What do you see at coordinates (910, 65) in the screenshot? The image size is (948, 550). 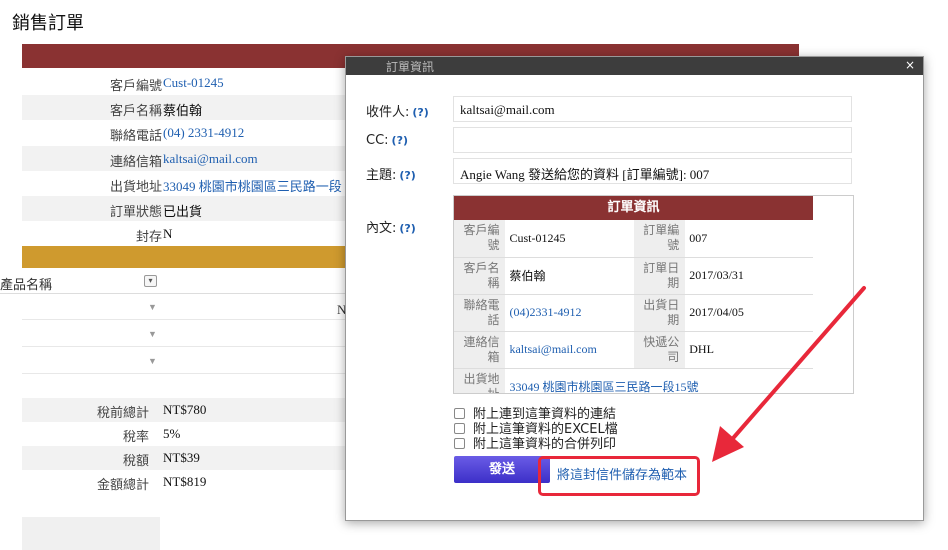 I see `close-icon: ×` at bounding box center [910, 65].